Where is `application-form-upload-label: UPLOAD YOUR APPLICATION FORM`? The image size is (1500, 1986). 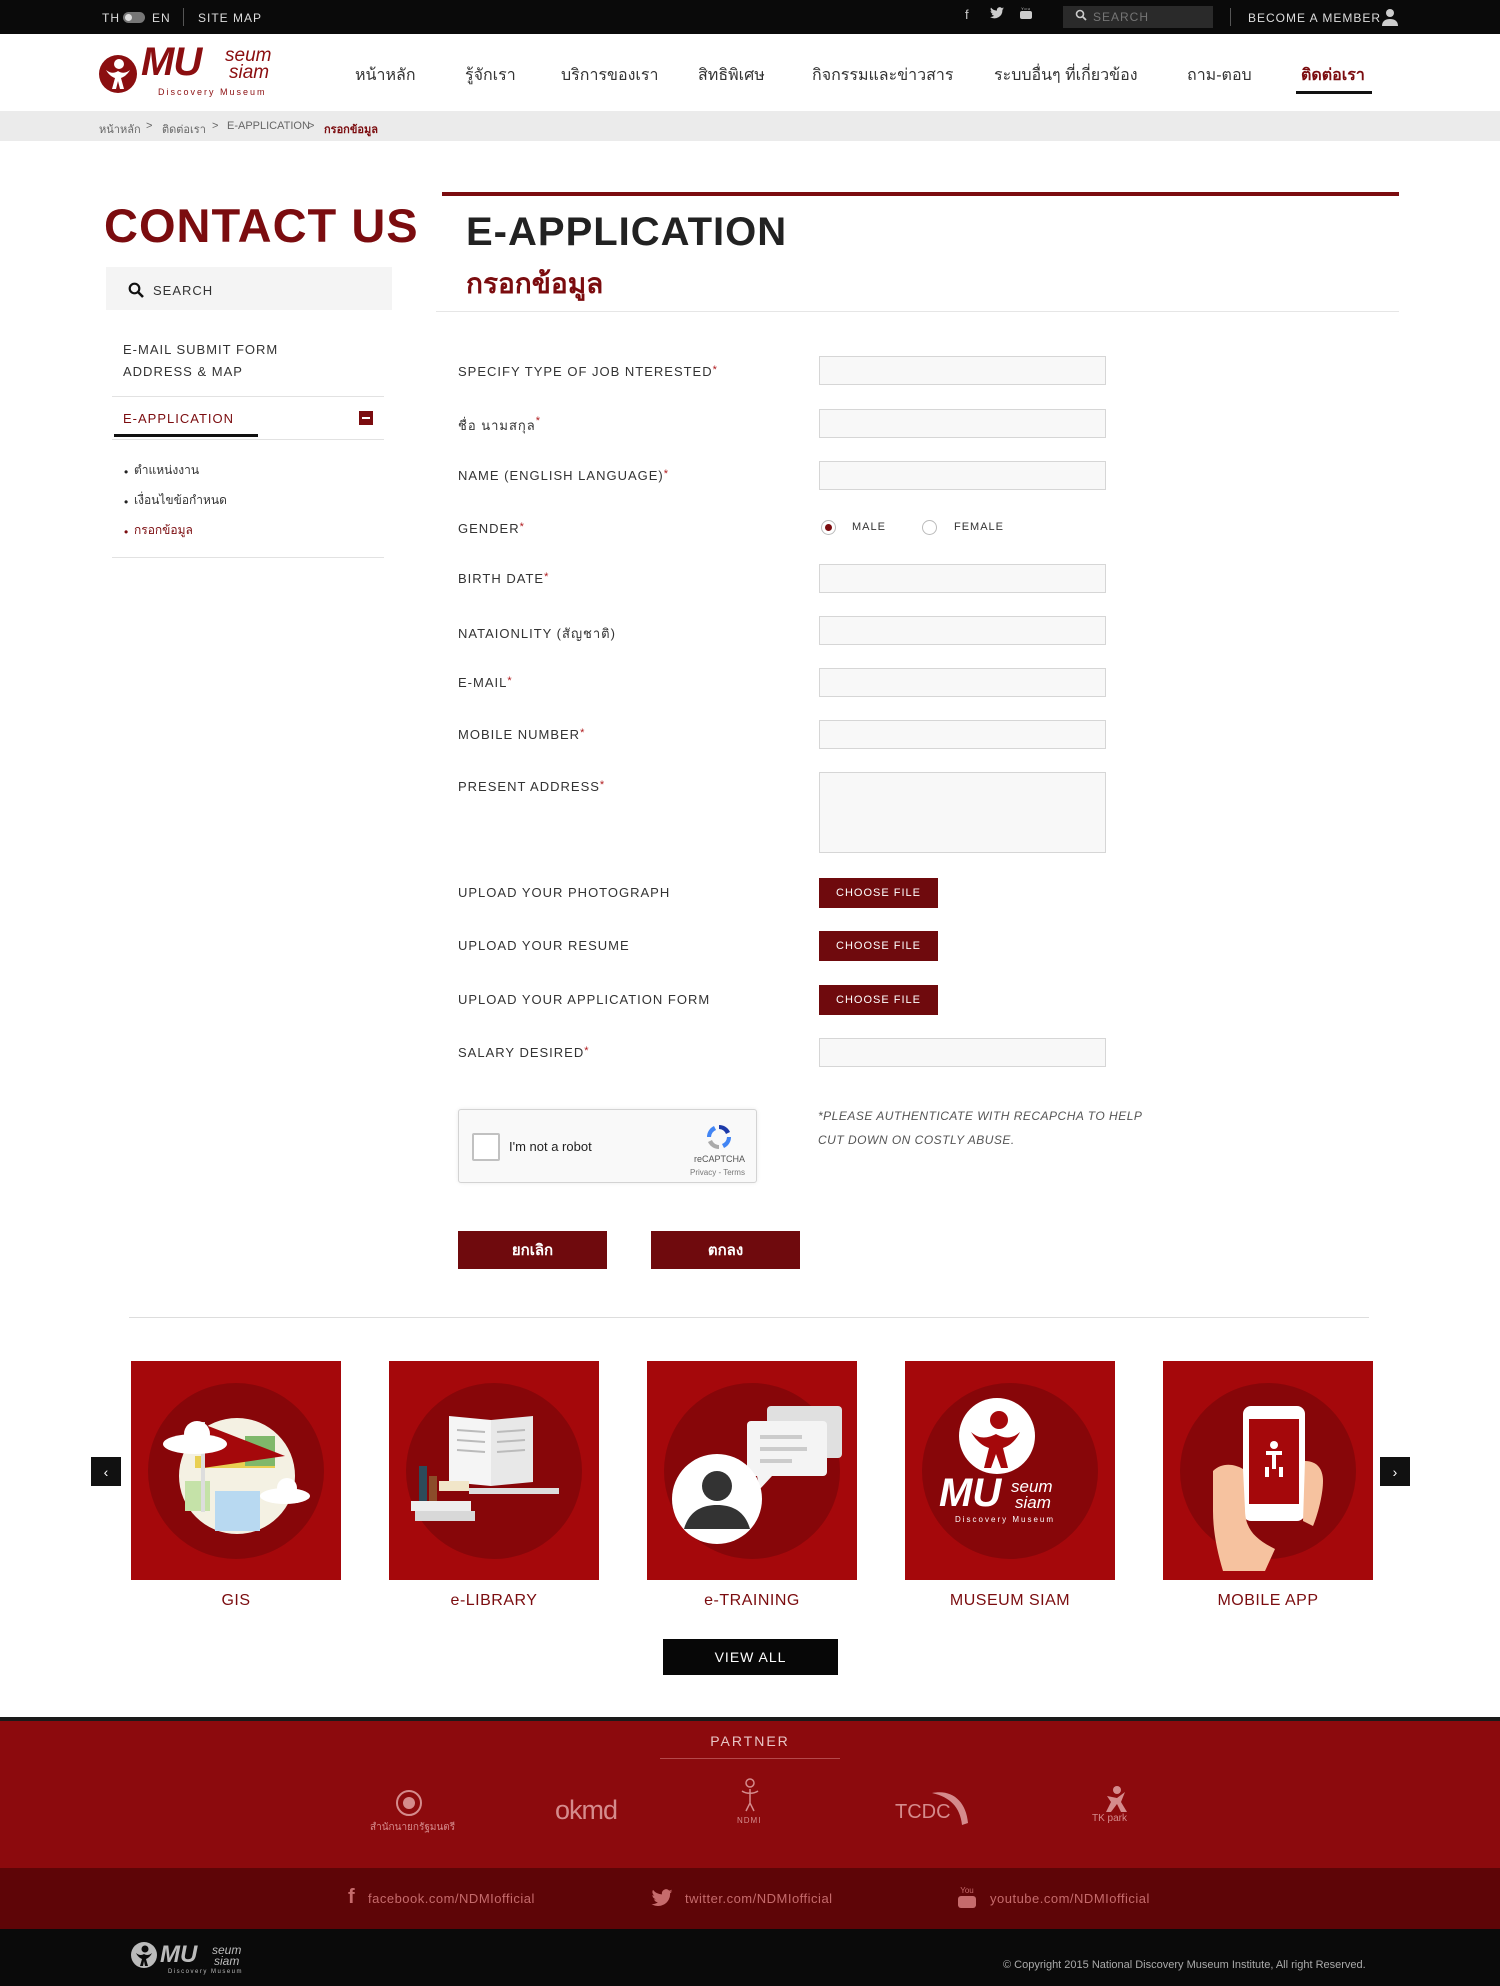
application-form-upload-label: UPLOAD YOUR APPLICATION FORM is located at coordinates (584, 999).